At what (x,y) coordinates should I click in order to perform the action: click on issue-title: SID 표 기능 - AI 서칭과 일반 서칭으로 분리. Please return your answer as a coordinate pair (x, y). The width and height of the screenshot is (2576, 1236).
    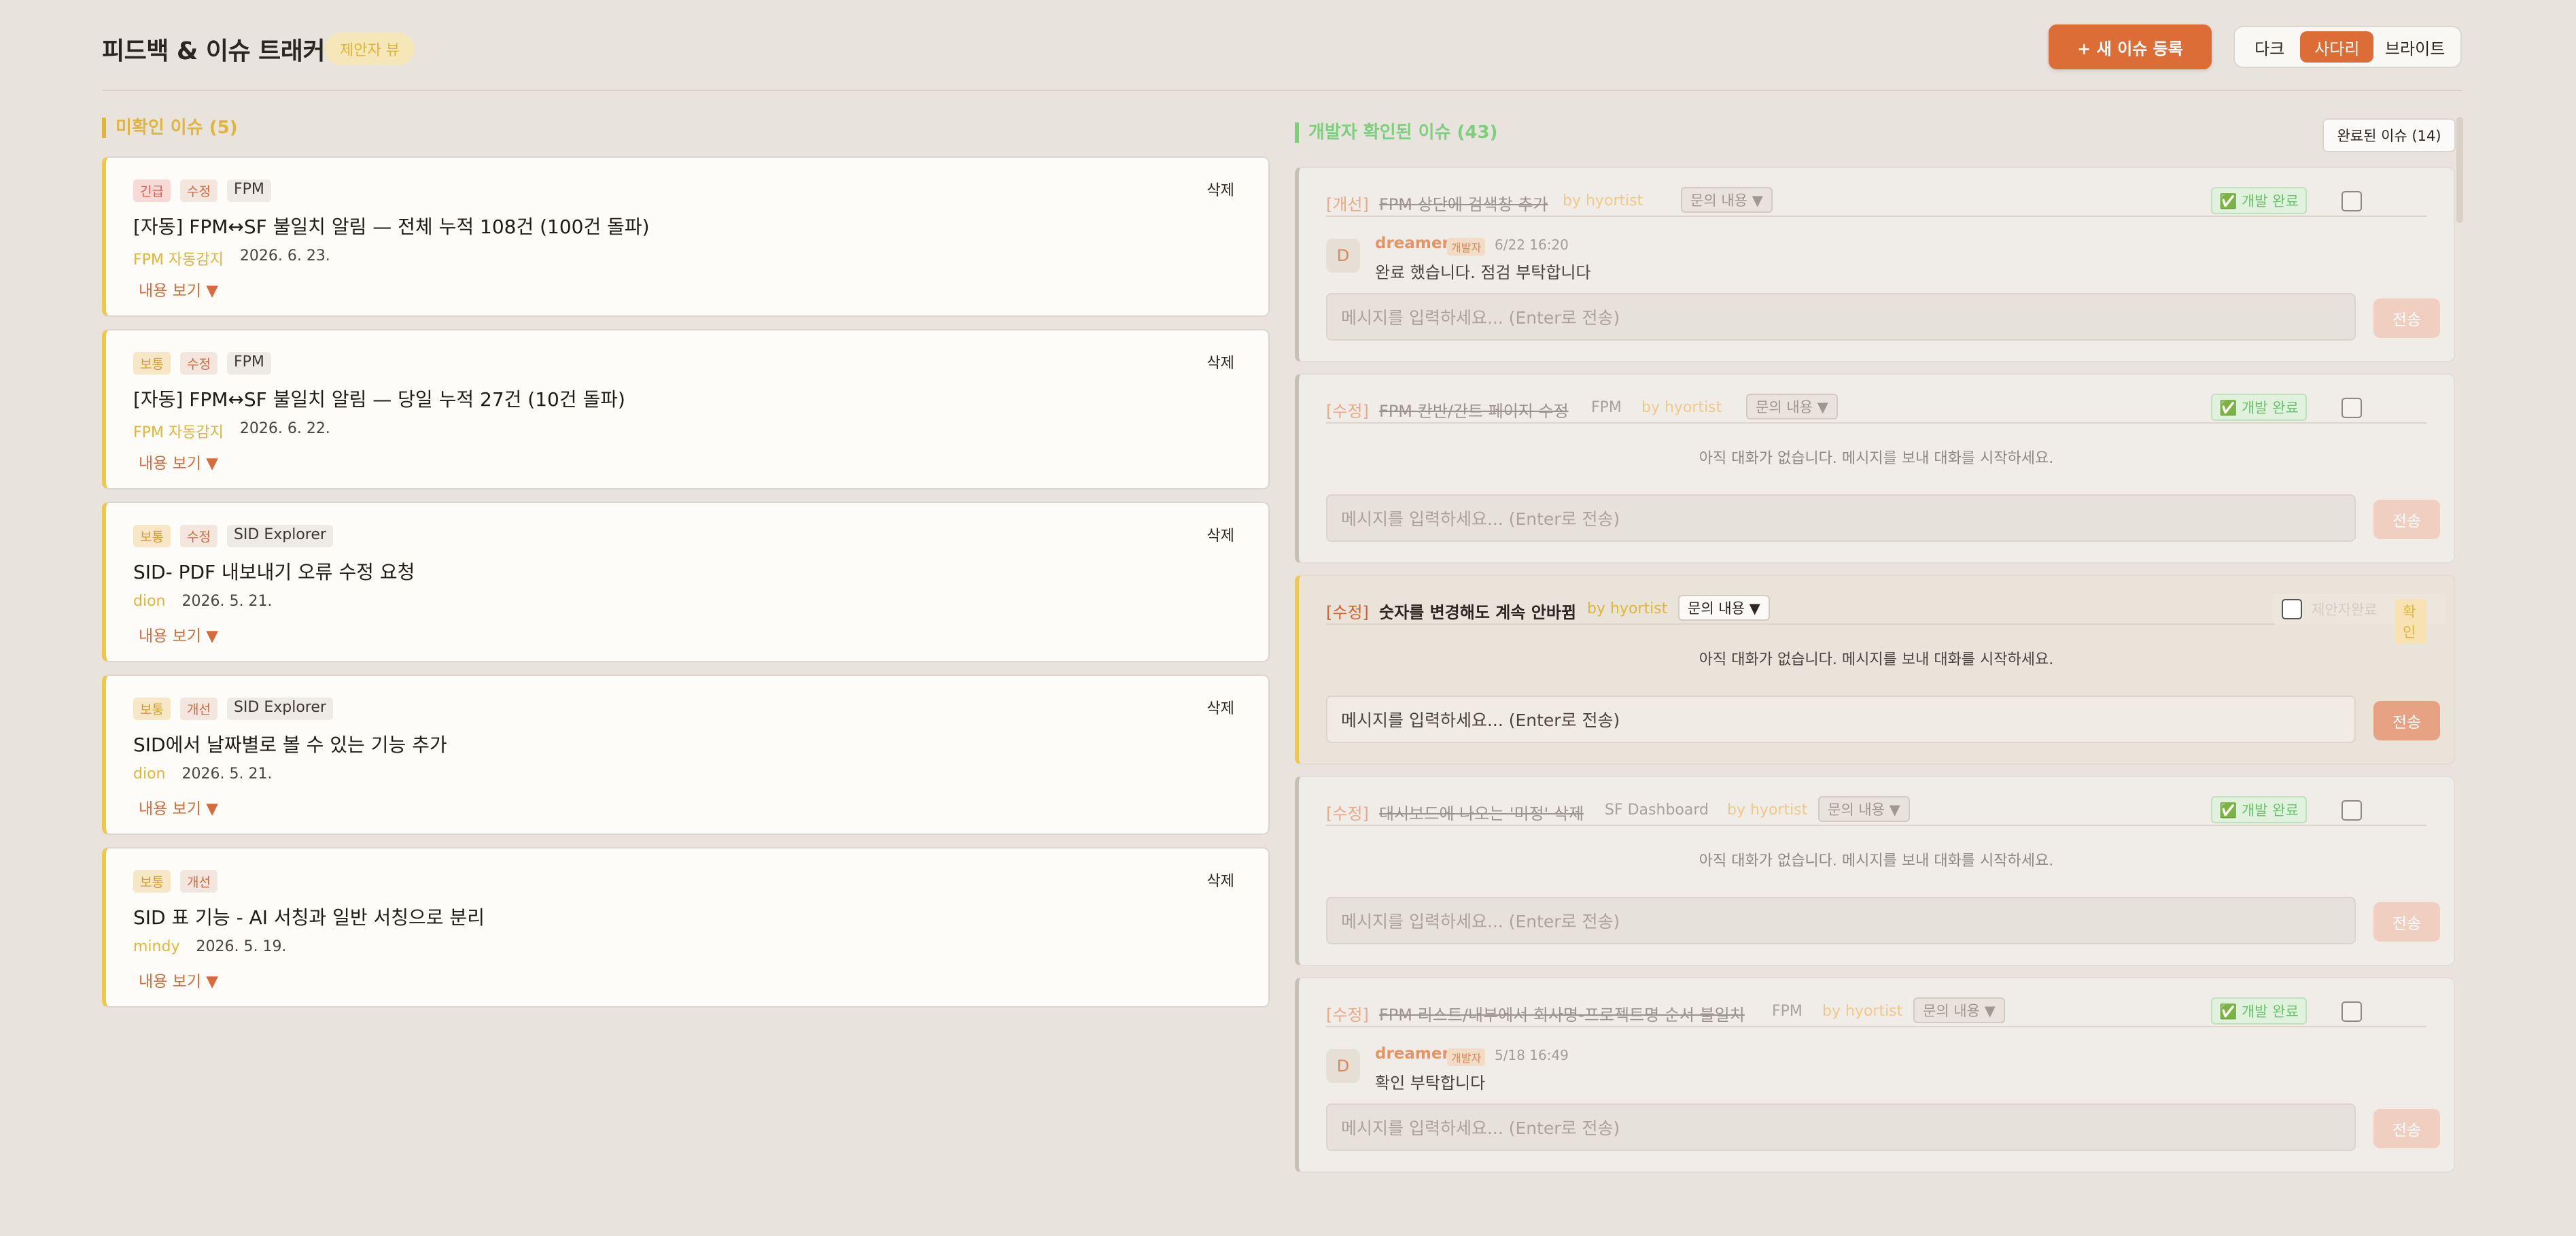
    Looking at the image, I should click on (309, 917).